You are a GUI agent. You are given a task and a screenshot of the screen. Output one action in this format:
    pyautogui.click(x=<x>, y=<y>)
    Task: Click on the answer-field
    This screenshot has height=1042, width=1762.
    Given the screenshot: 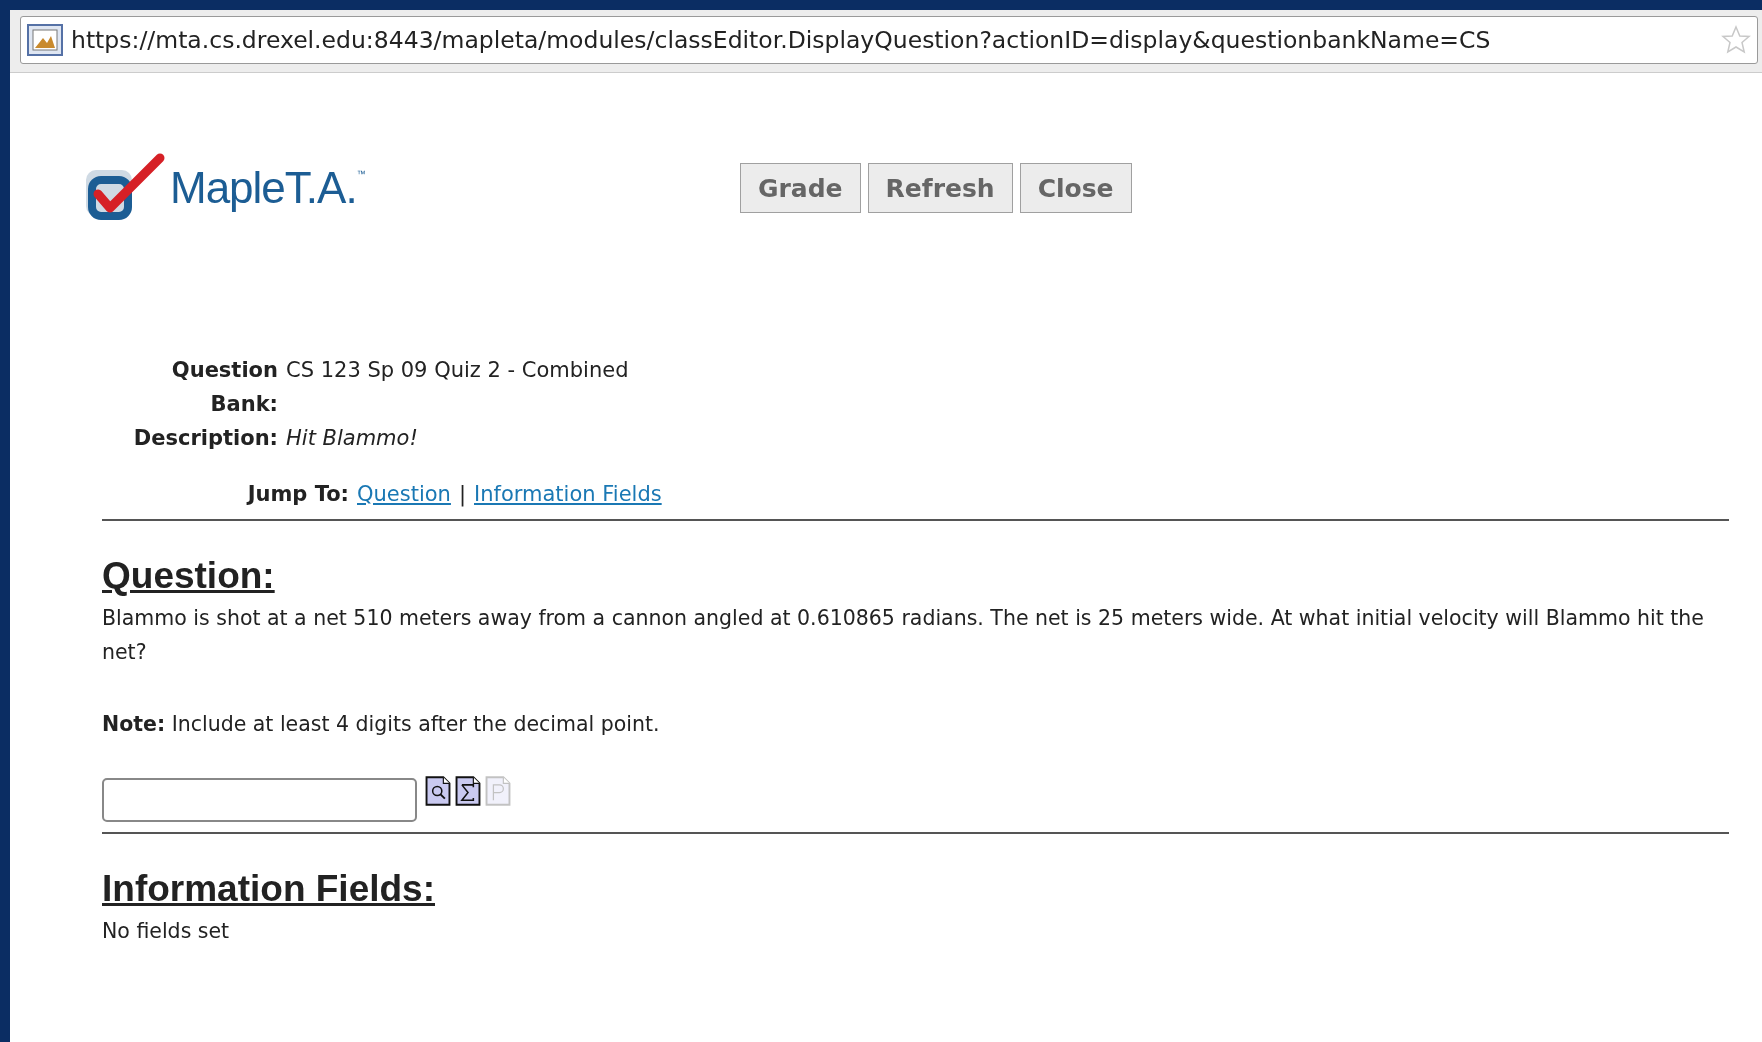 What is the action you would take?
    pyautogui.click(x=259, y=800)
    